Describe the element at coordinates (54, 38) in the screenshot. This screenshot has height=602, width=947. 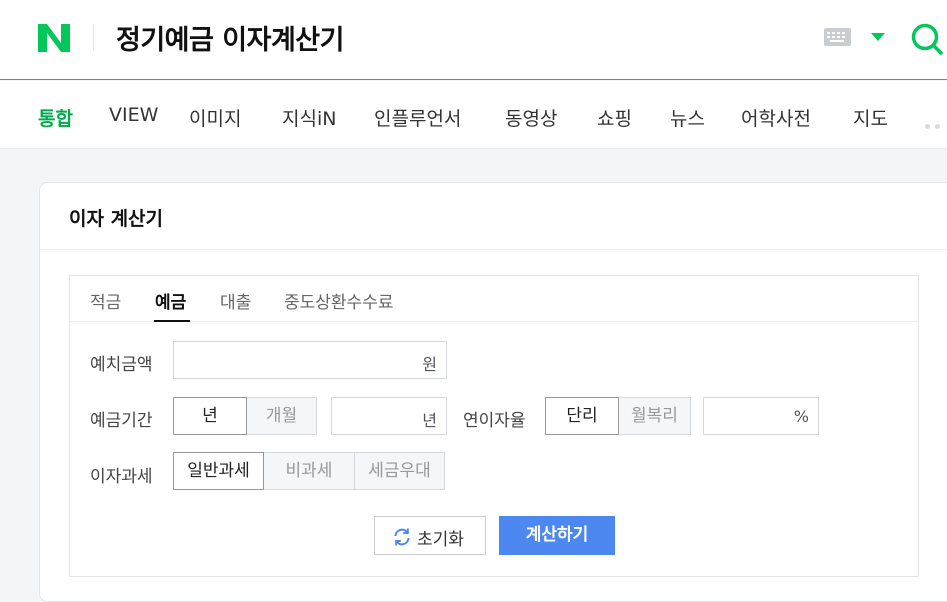
I see `naver-logo` at that location.